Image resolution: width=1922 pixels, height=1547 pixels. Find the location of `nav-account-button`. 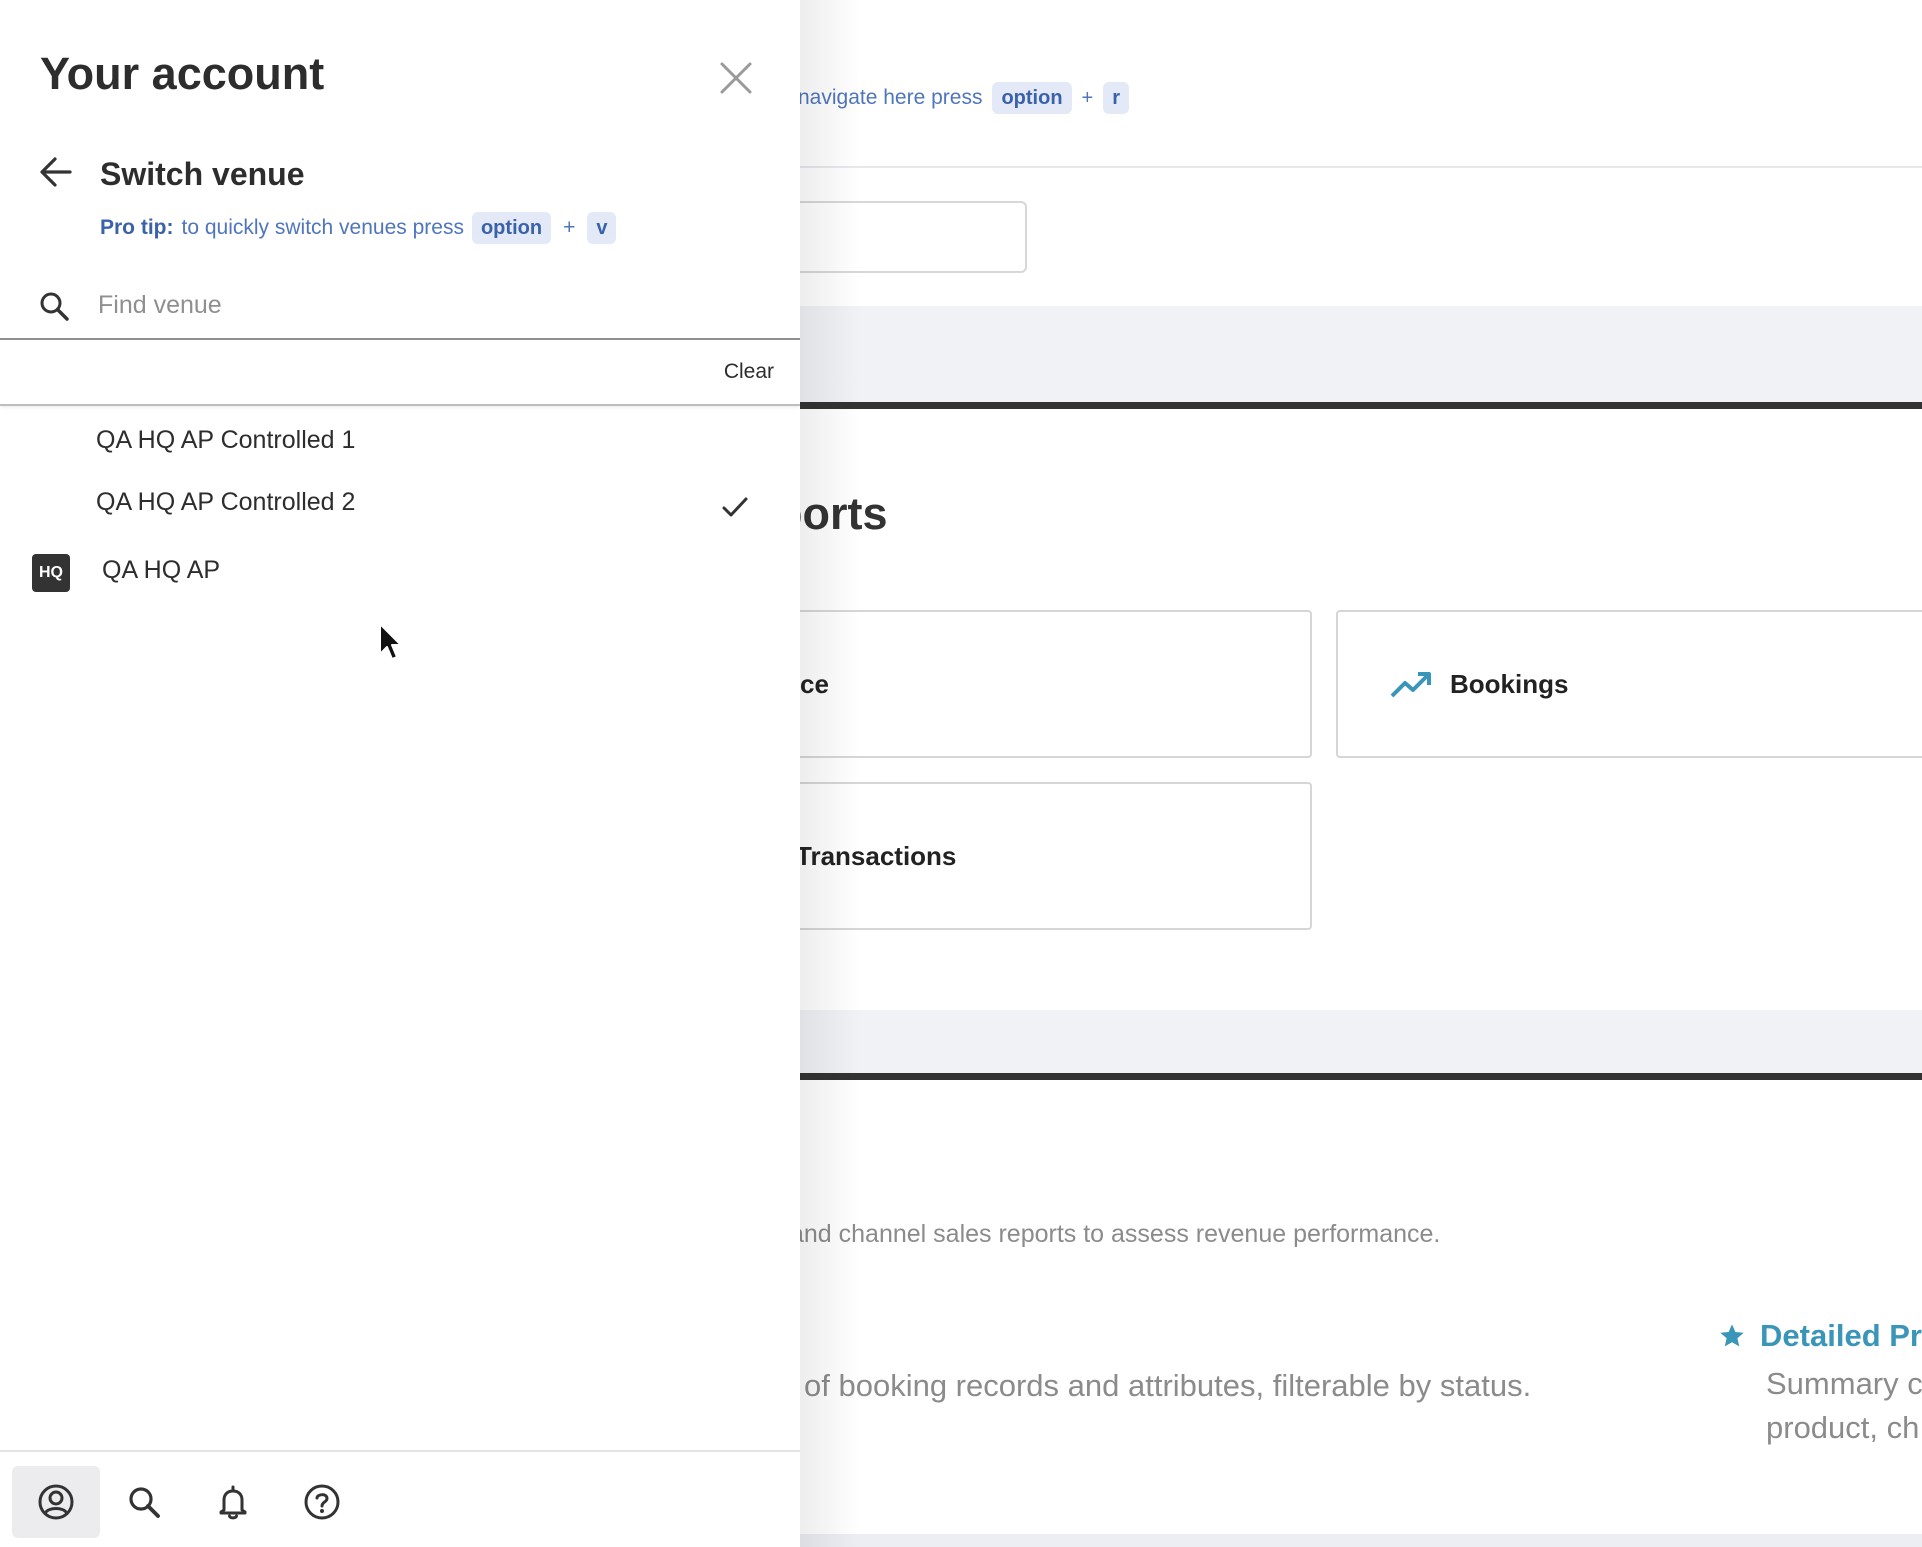

nav-account-button is located at coordinates (56, 1502).